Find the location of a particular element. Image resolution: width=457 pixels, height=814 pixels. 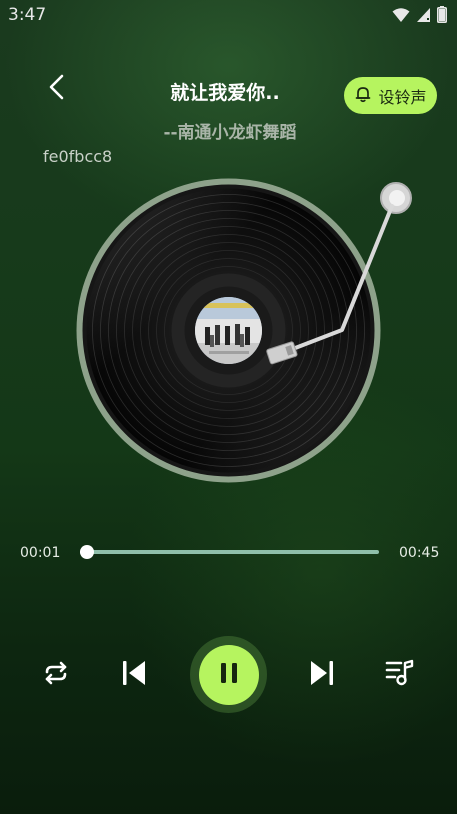

skip-next-icon is located at coordinates (322, 675).